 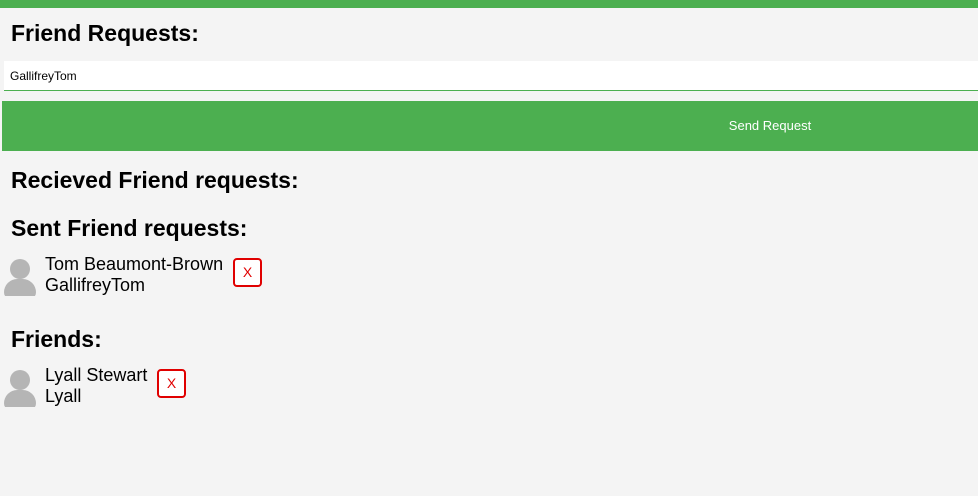 I want to click on received-requests-title: Recieved Friend requests:, so click(x=155, y=180).